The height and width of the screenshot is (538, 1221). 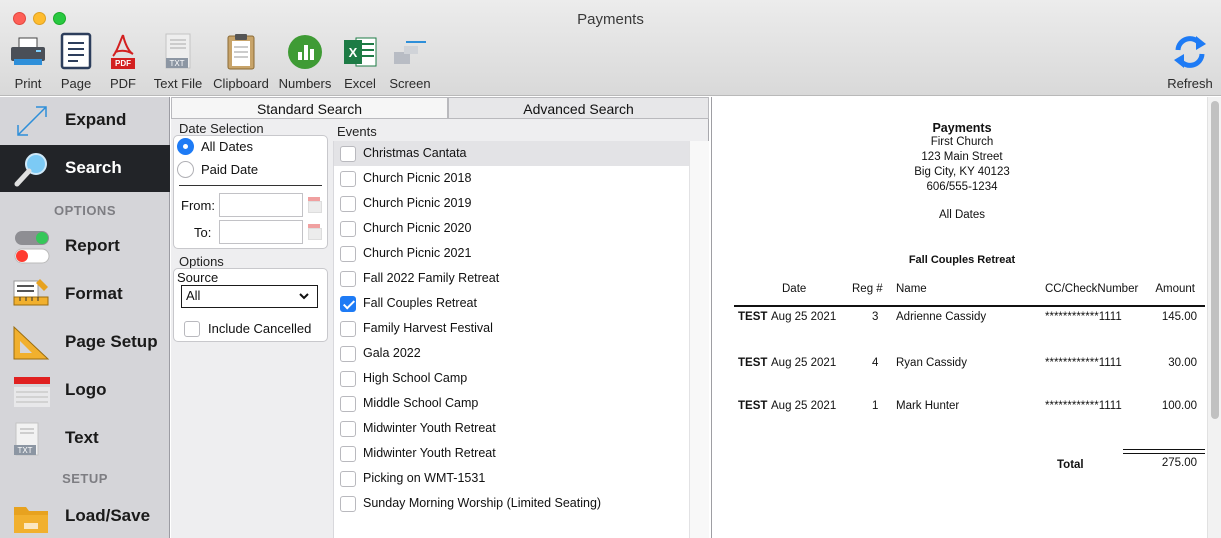 I want to click on sidebar-item-report: Report, so click(x=85, y=246).